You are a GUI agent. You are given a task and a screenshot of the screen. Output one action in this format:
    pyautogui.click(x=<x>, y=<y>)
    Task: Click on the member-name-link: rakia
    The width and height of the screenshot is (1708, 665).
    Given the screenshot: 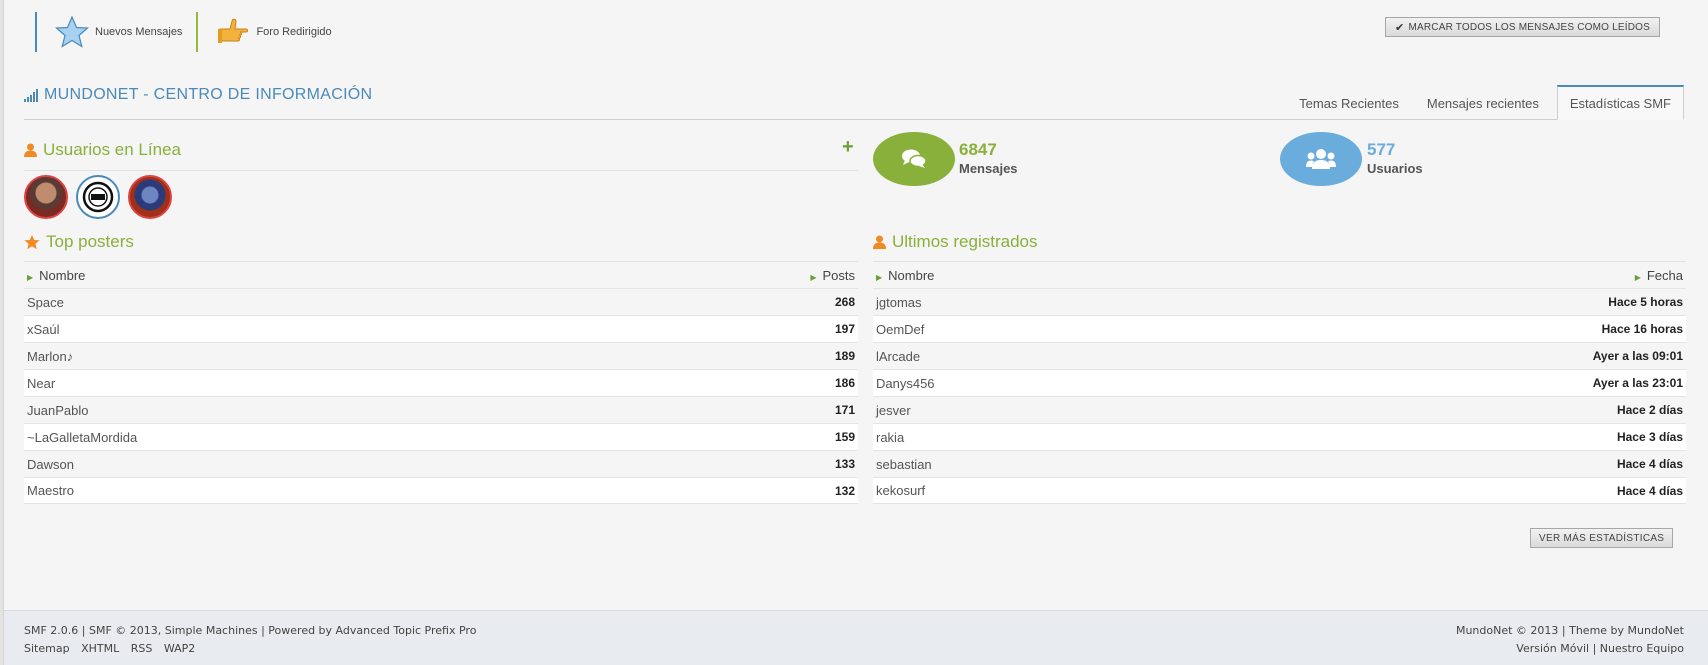 What is the action you would take?
    pyautogui.click(x=890, y=437)
    